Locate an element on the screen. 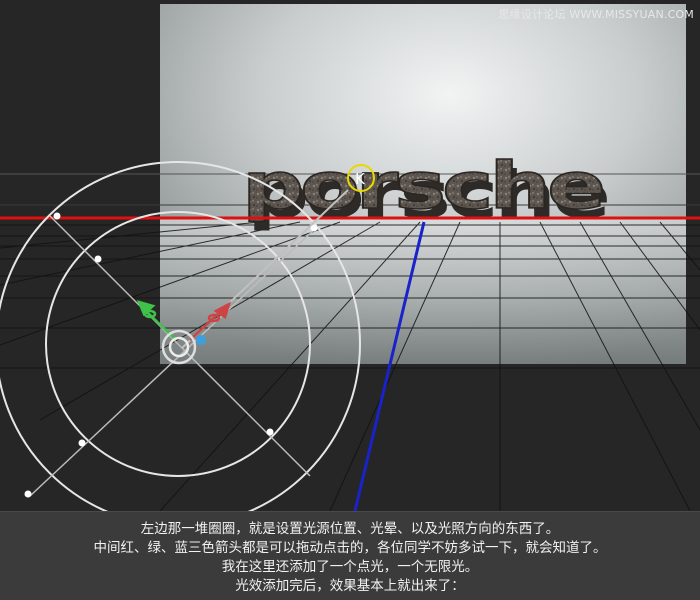  3d-text-object: porsche porsche is located at coordinates (426, 191).